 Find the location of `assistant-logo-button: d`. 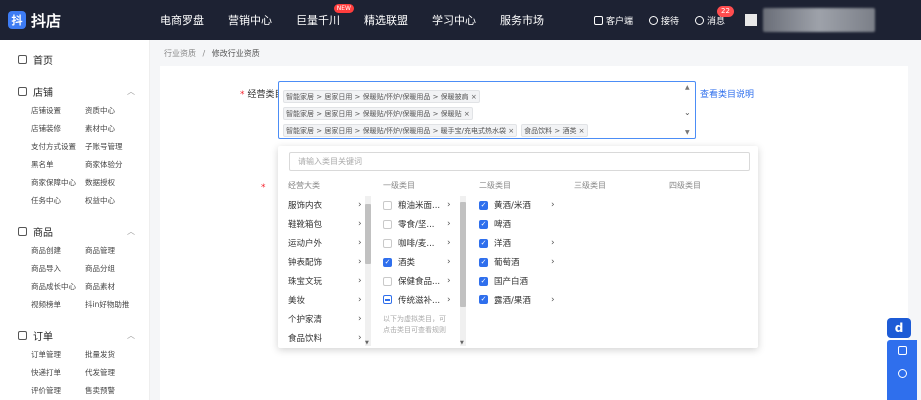

assistant-logo-button: d is located at coordinates (899, 328).